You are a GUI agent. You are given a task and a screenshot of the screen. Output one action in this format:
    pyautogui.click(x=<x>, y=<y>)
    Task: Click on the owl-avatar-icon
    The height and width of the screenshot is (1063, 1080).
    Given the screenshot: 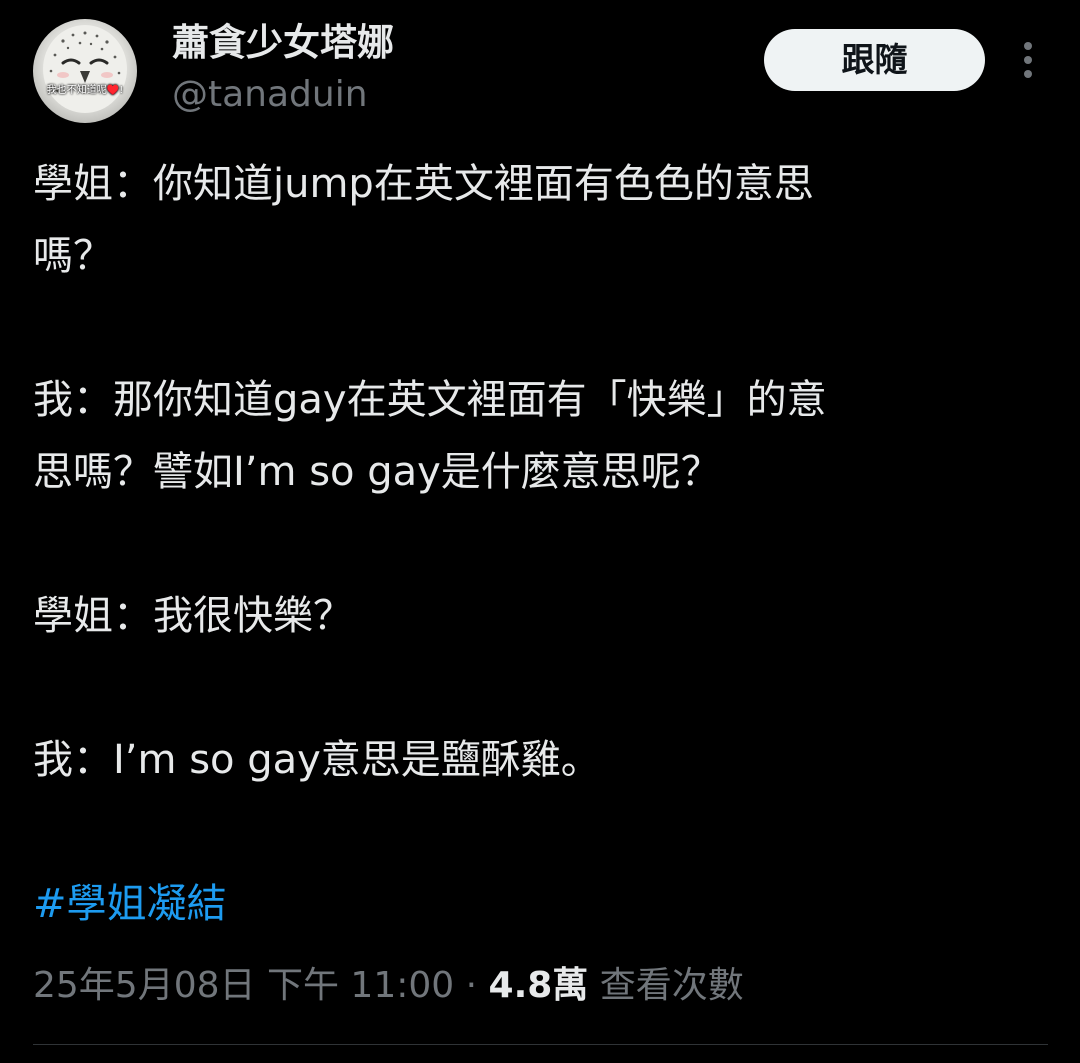 What is the action you would take?
    pyautogui.click(x=85, y=69)
    